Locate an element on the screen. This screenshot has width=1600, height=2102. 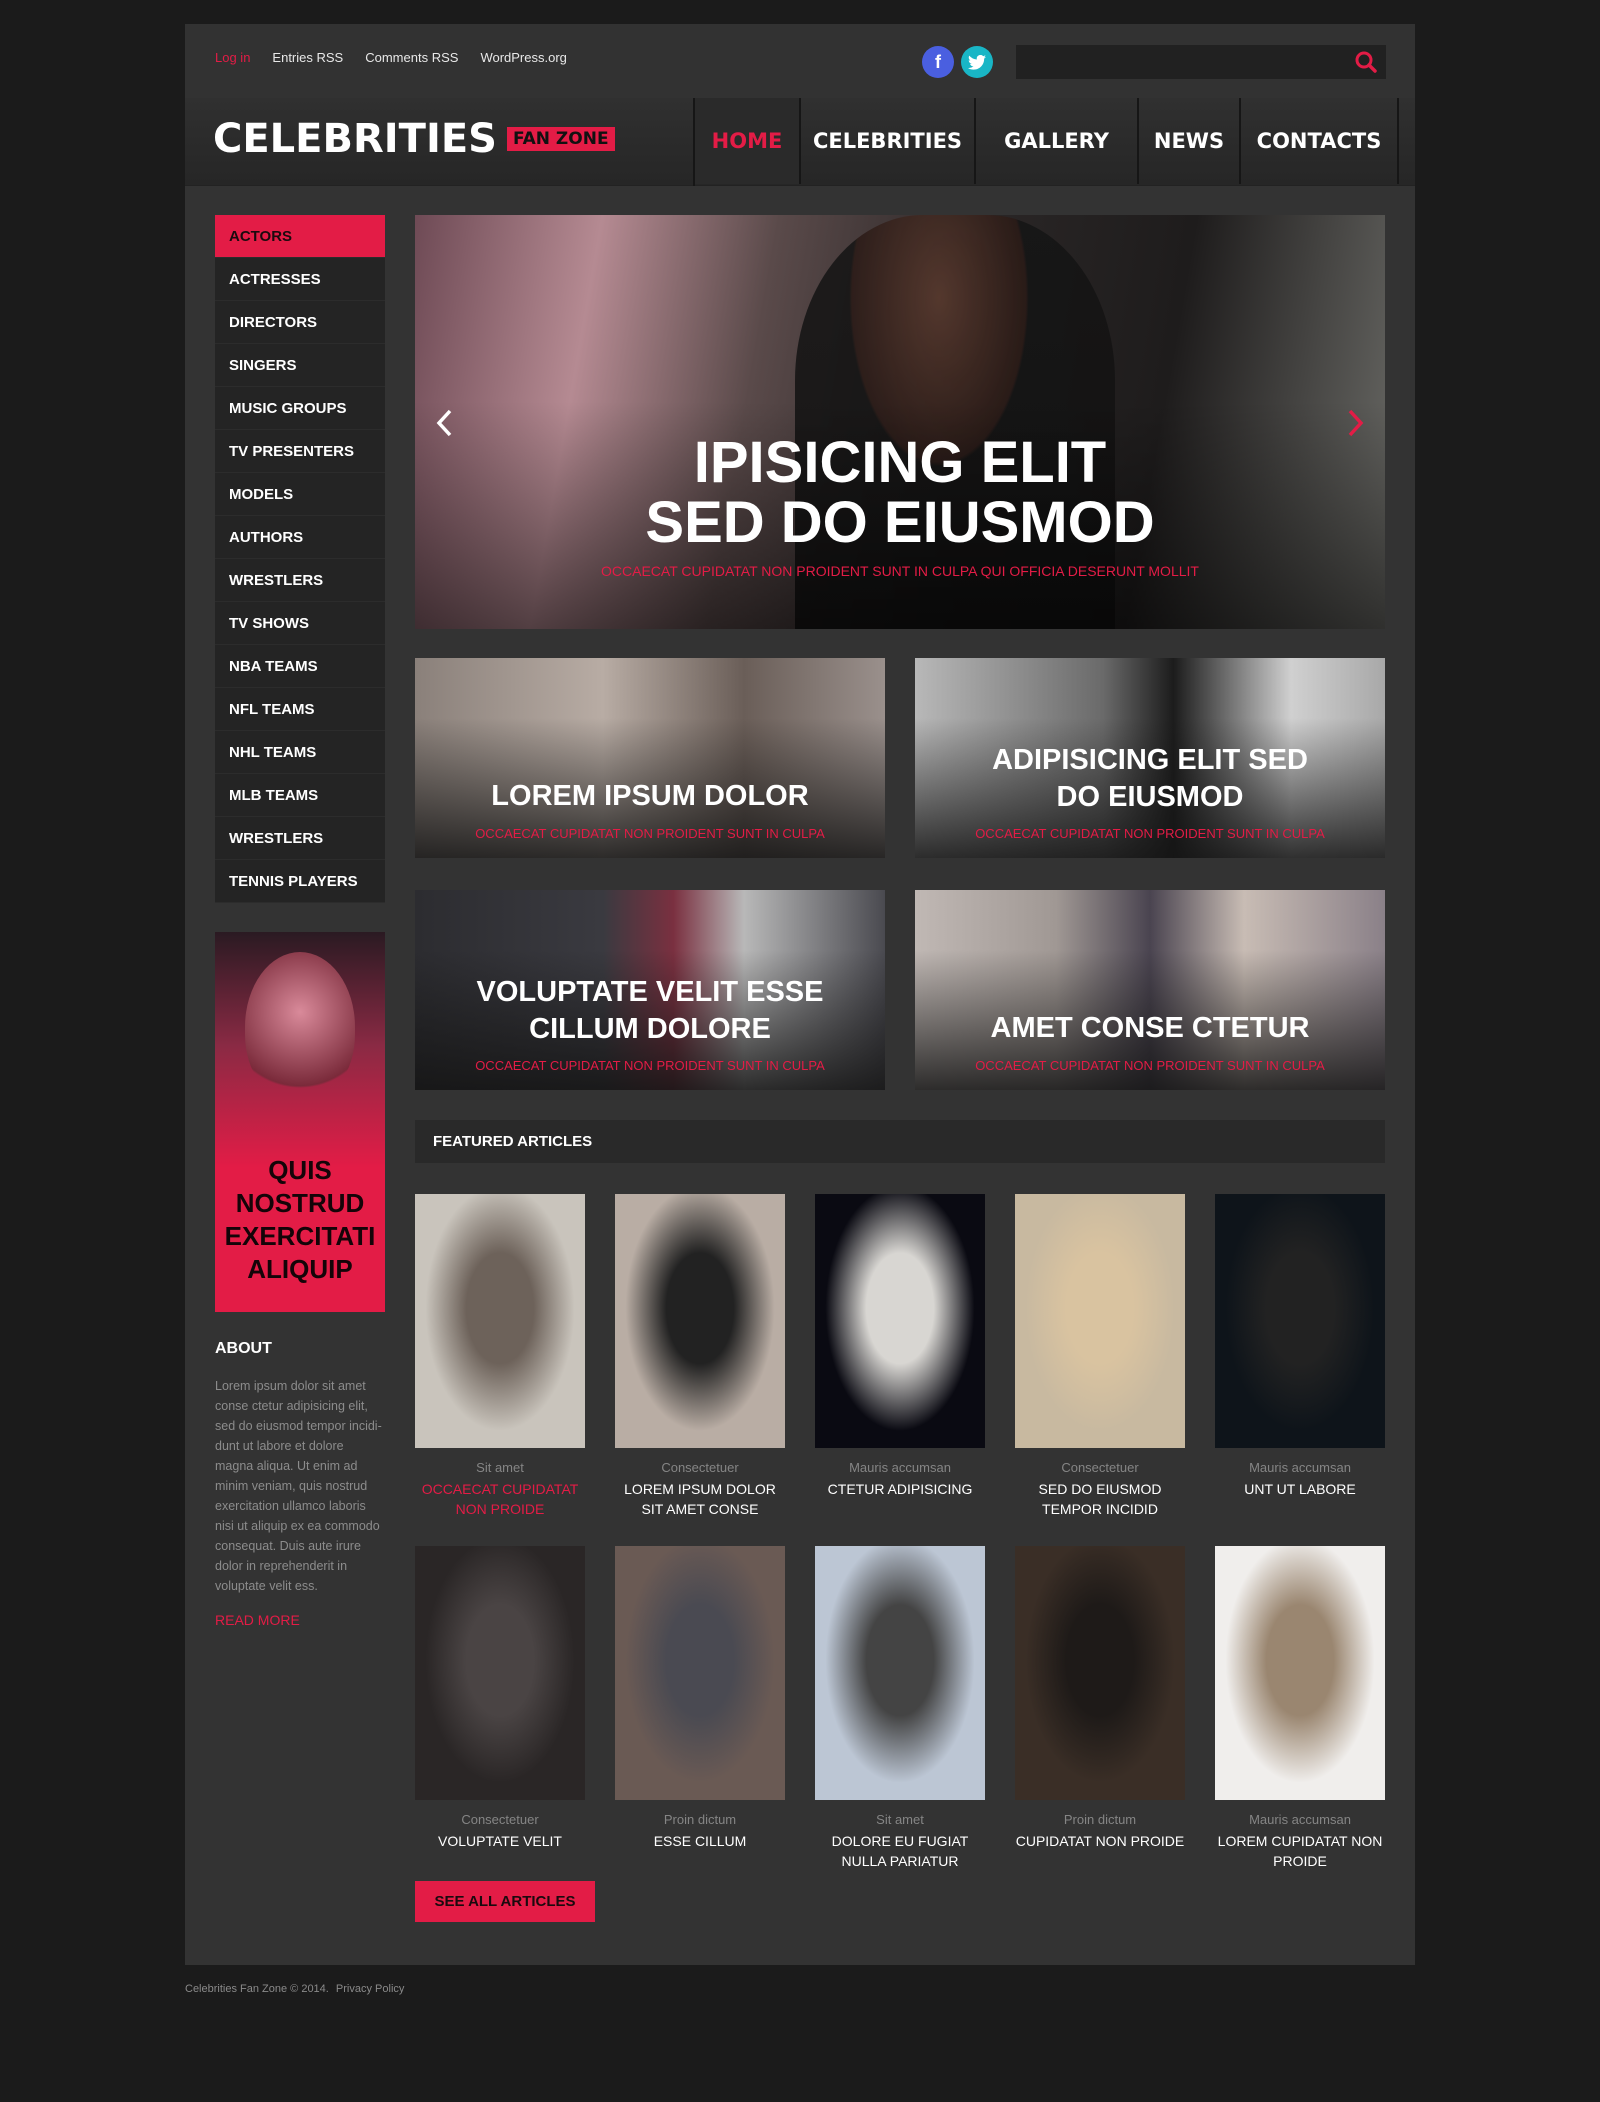
nav-home: HOME is located at coordinates (748, 141).